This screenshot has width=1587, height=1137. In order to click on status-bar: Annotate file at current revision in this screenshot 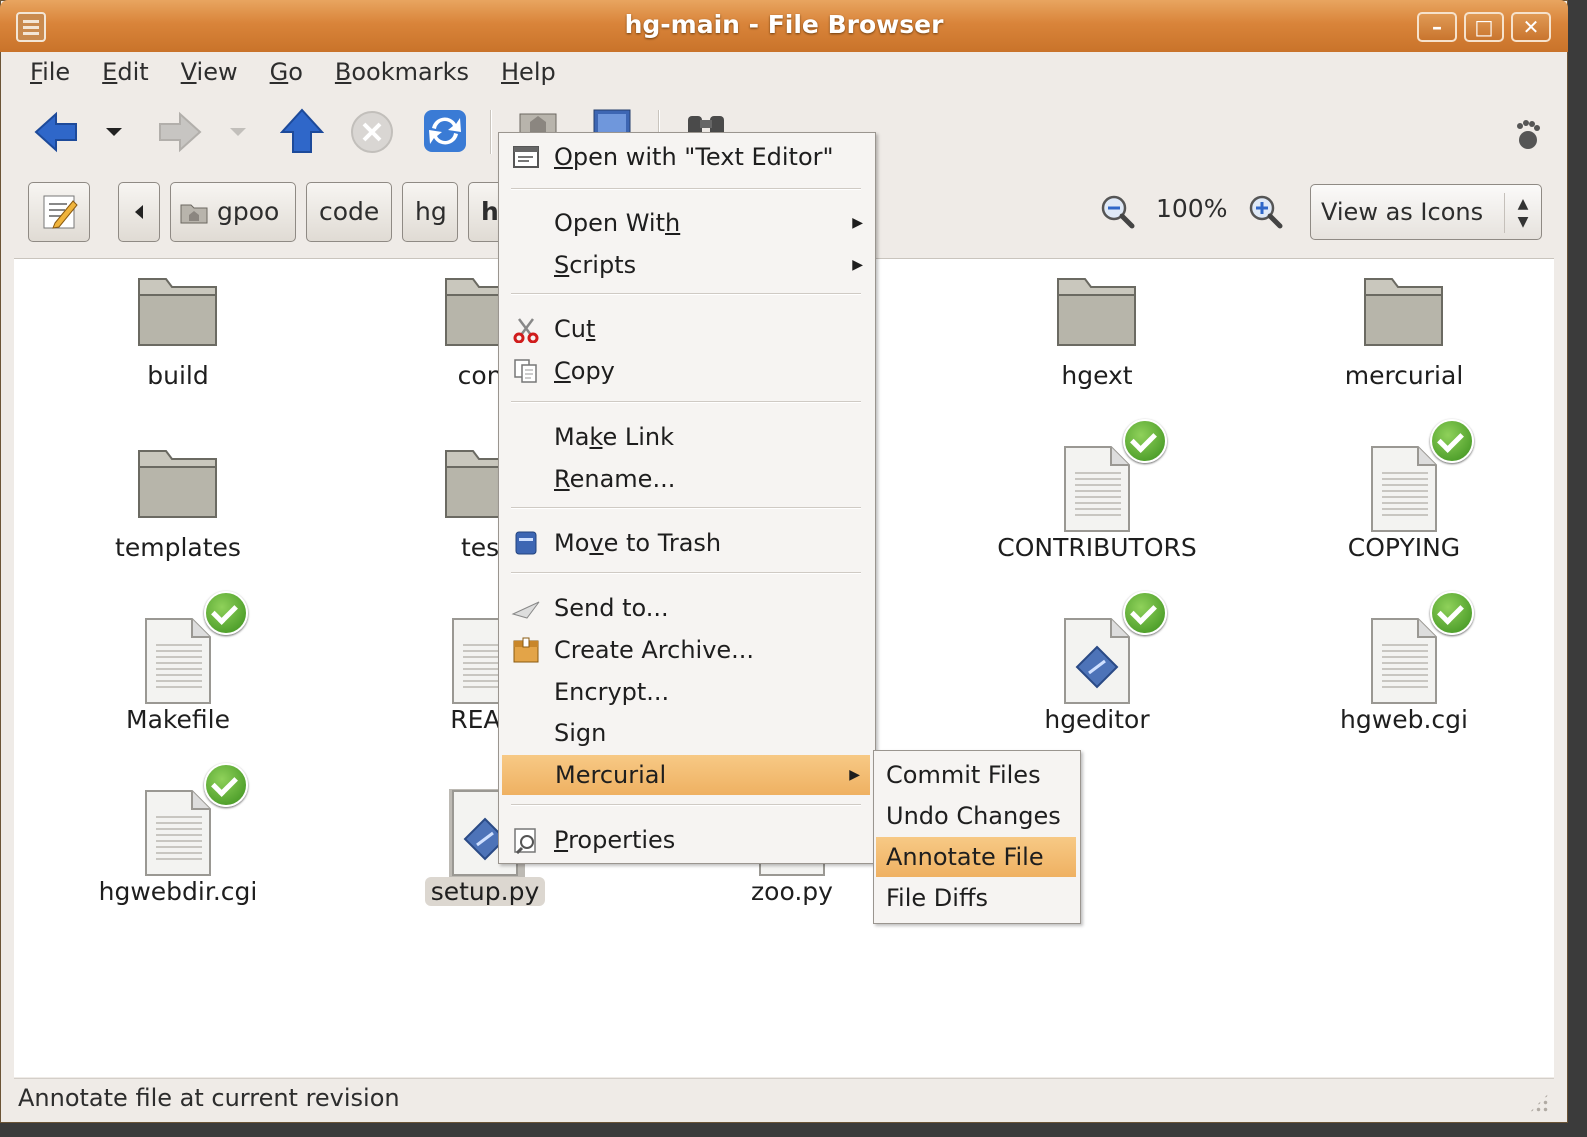, I will do `click(784, 1098)`.